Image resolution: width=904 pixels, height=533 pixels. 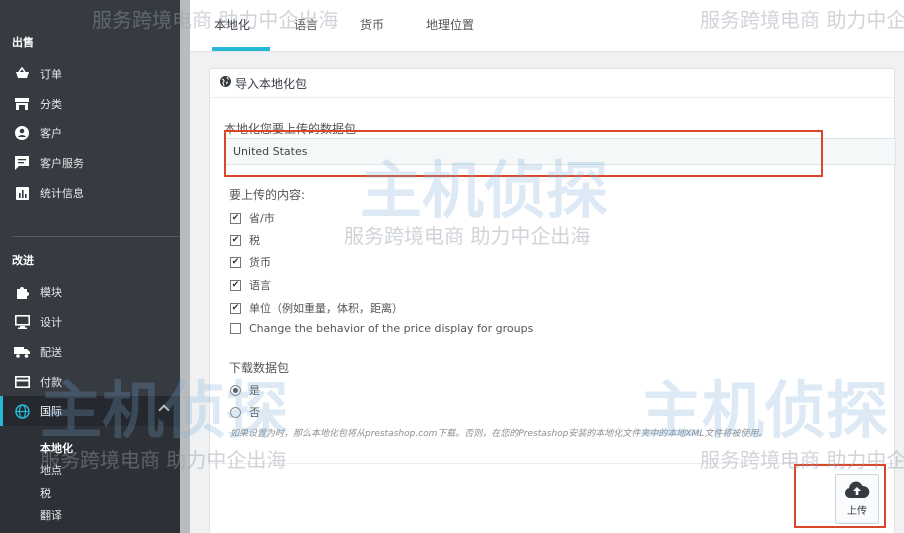 What do you see at coordinates (90, 133) in the screenshot?
I see `sidebar-item-customers: 客户` at bounding box center [90, 133].